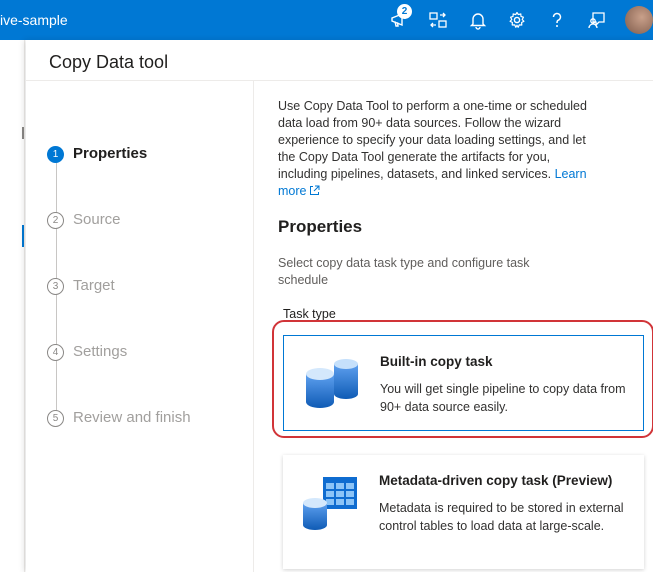  What do you see at coordinates (309, 314) in the screenshot?
I see `task-type-label: Task type` at bounding box center [309, 314].